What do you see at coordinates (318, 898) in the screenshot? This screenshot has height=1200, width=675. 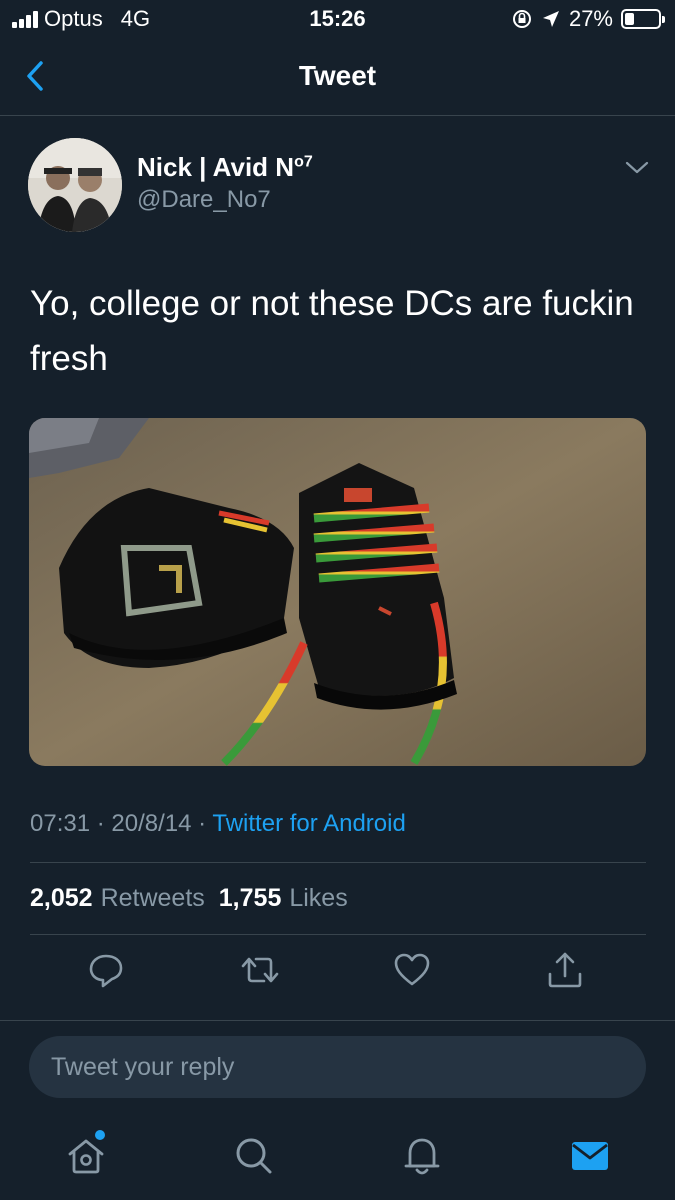 I see `likes-label: Likes` at bounding box center [318, 898].